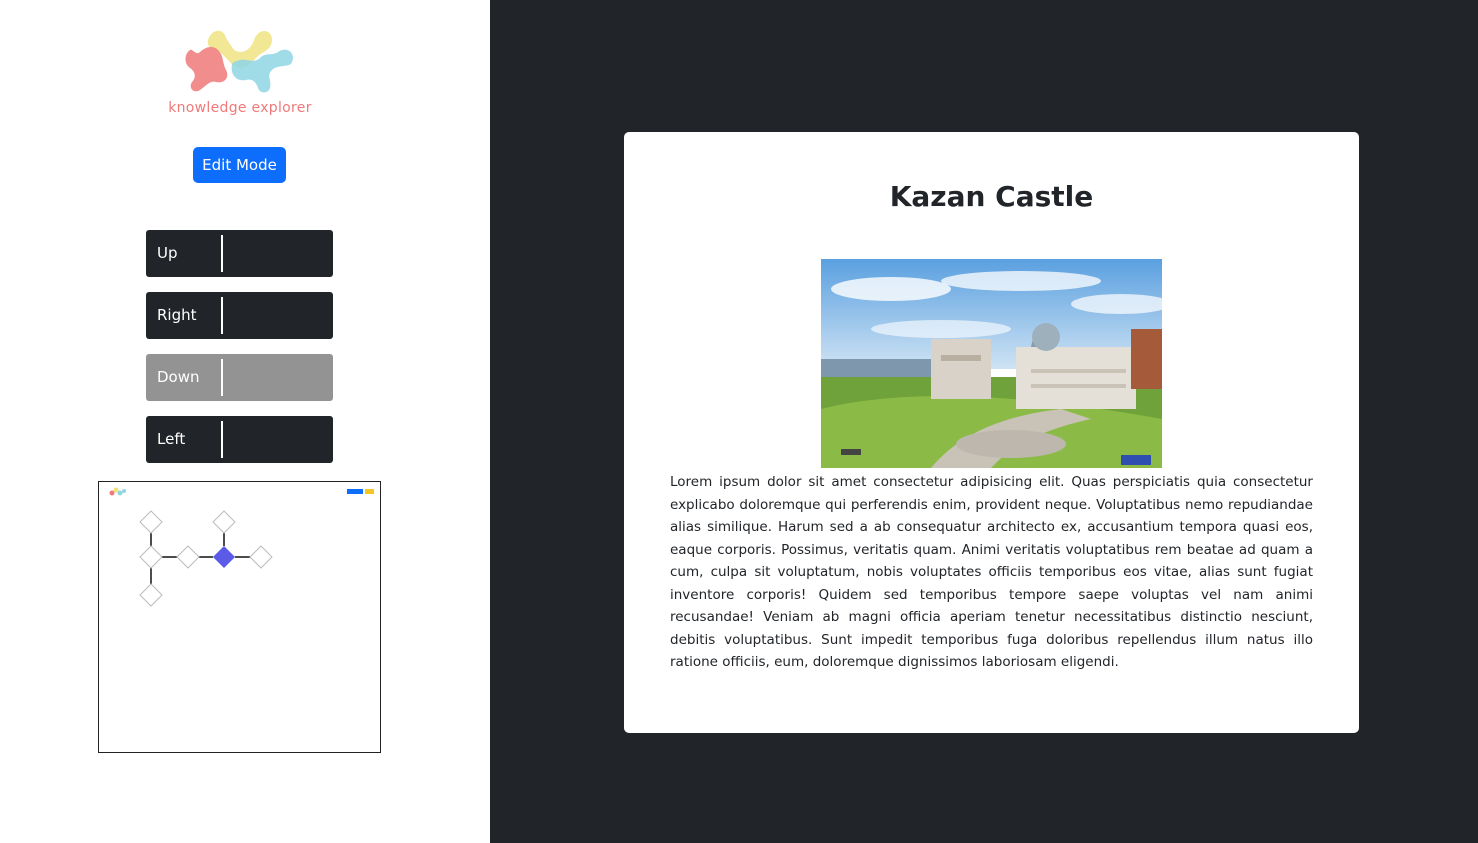 The height and width of the screenshot is (843, 1478). I want to click on castle-photo-icon, so click(991, 363).